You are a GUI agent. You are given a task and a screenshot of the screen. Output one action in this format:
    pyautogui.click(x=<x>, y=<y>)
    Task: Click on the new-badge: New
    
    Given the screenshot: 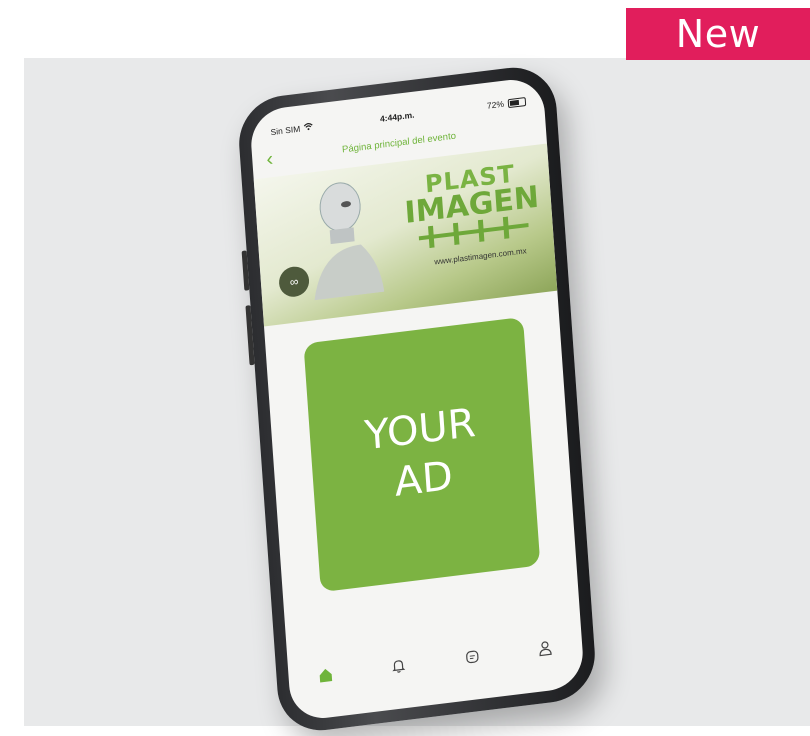 What is the action you would take?
    pyautogui.click(x=718, y=34)
    